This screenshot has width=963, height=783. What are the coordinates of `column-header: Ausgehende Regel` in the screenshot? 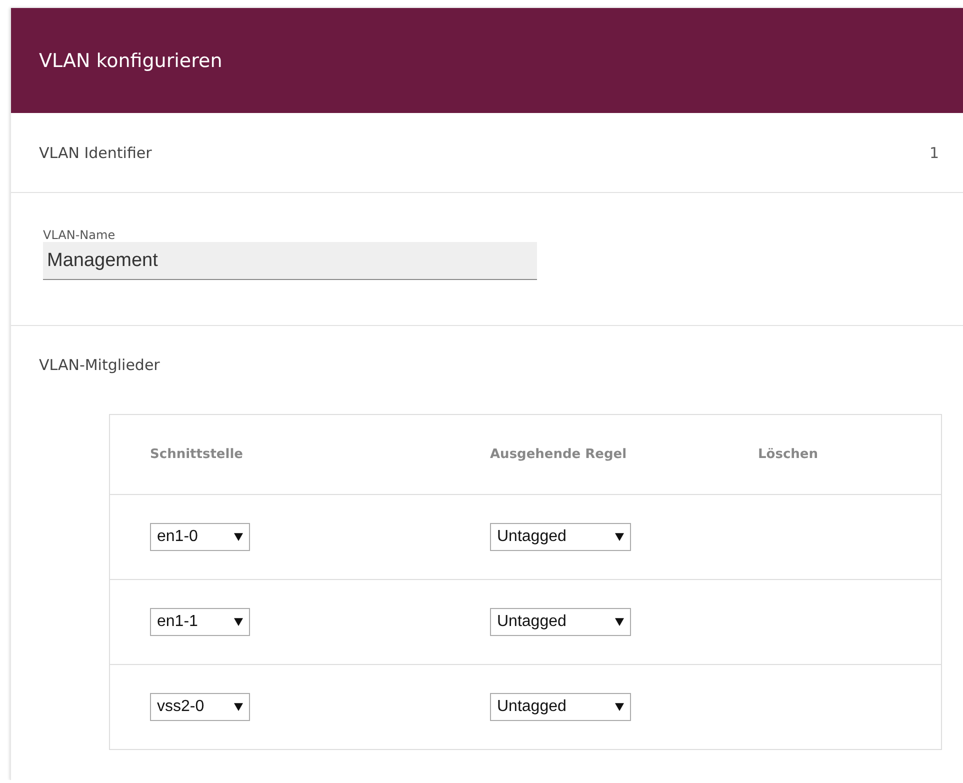 It's located at (559, 454).